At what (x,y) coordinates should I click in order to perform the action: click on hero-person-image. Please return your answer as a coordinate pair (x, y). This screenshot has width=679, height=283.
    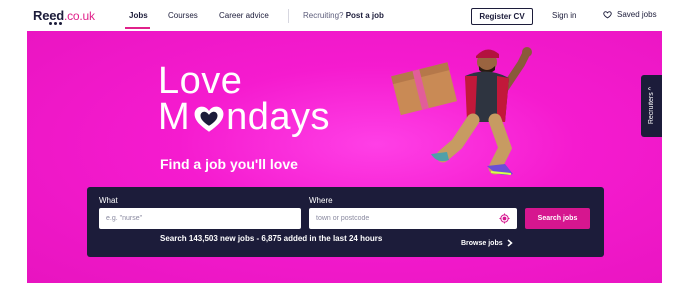
    Looking at the image, I should click on (461, 111).